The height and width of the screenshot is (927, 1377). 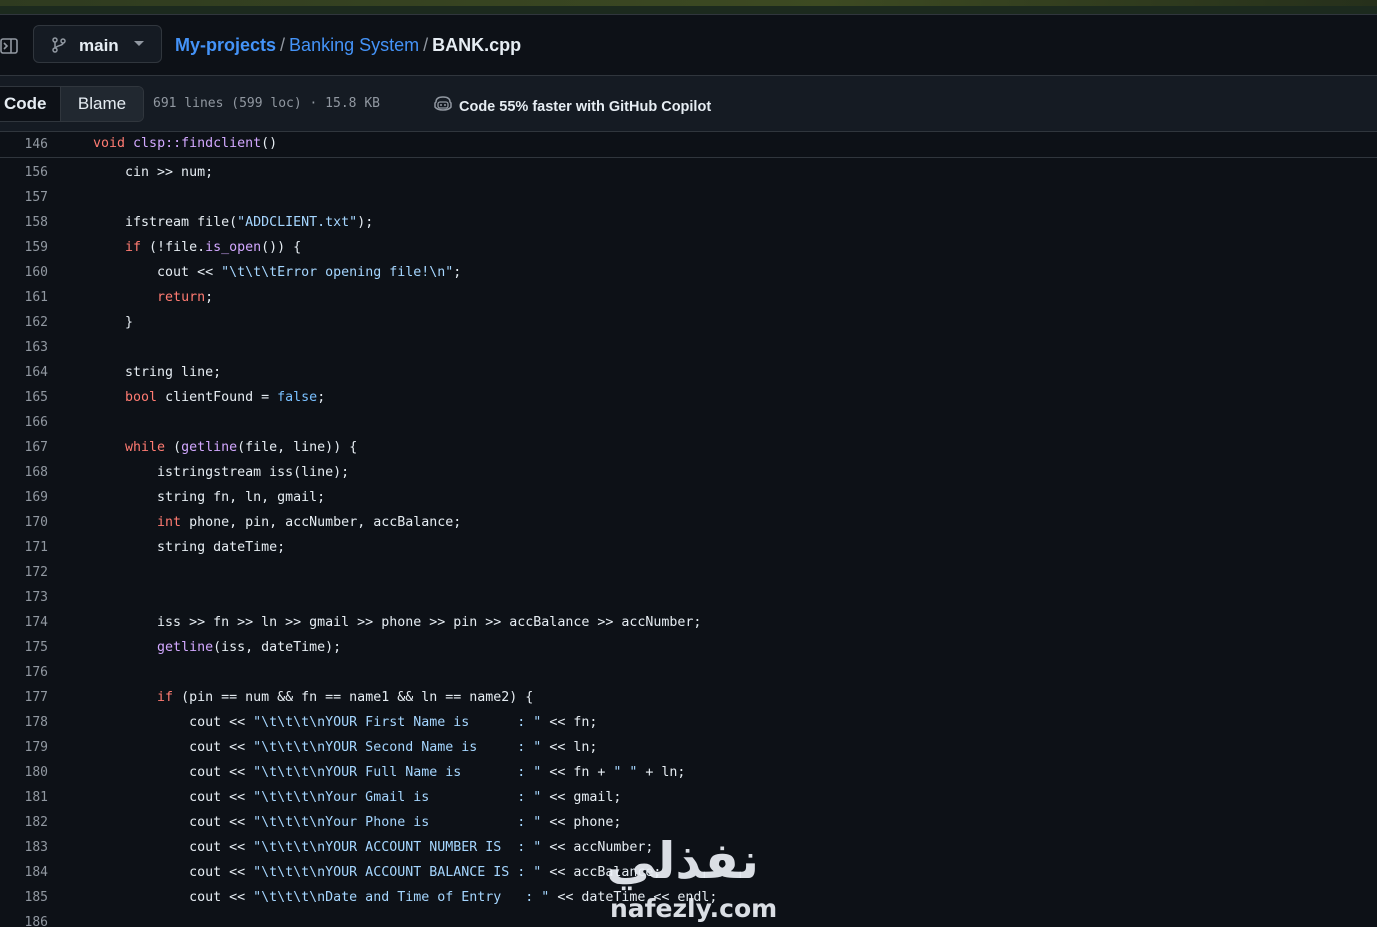 I want to click on code-token: << fn +, so click(x=577, y=772).